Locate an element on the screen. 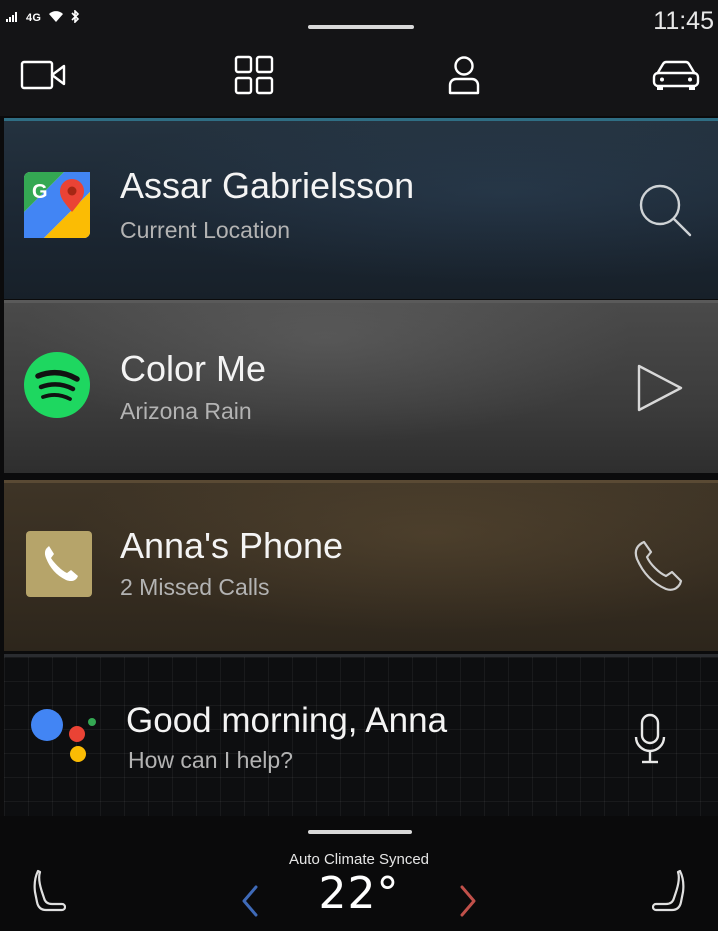  svg-text: G is located at coordinates (40, 192).